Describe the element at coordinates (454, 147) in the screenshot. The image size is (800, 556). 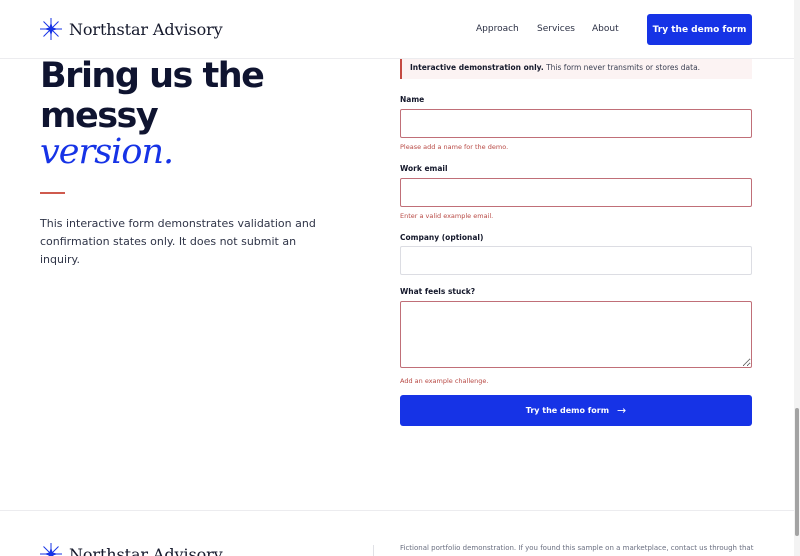
I see `name-error: Please add a name for the demo.` at that location.